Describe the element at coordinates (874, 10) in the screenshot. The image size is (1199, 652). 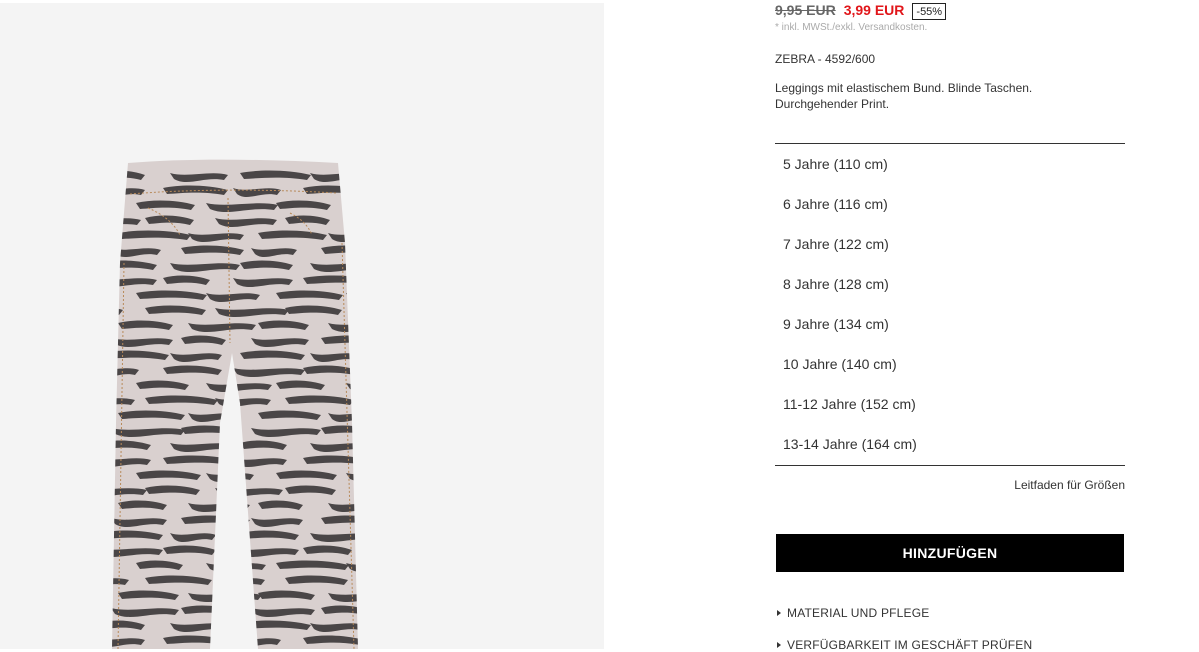
I see `sale-price: 3,99 EUR` at that location.